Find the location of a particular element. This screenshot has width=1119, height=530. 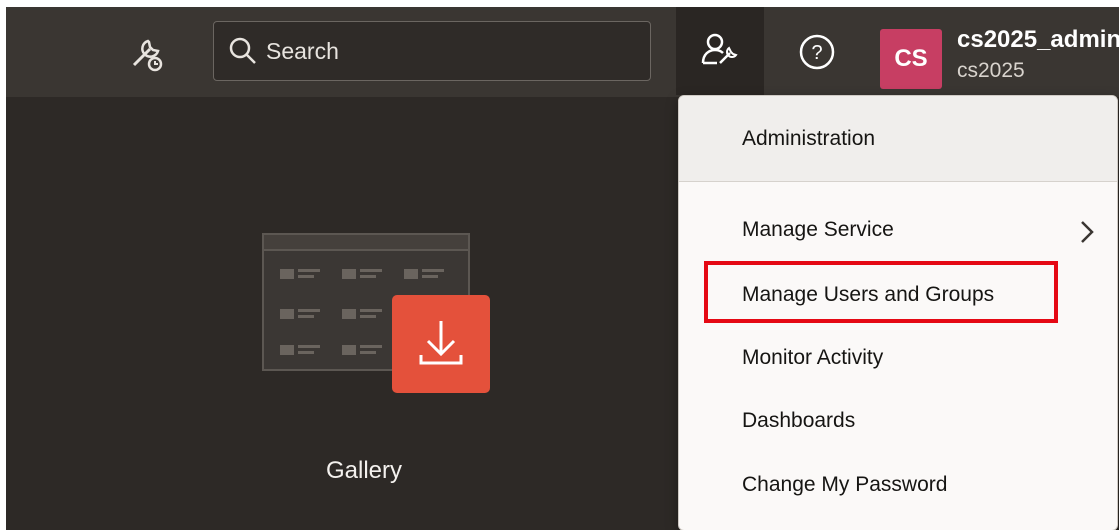

help-icon: ? is located at coordinates (817, 52).